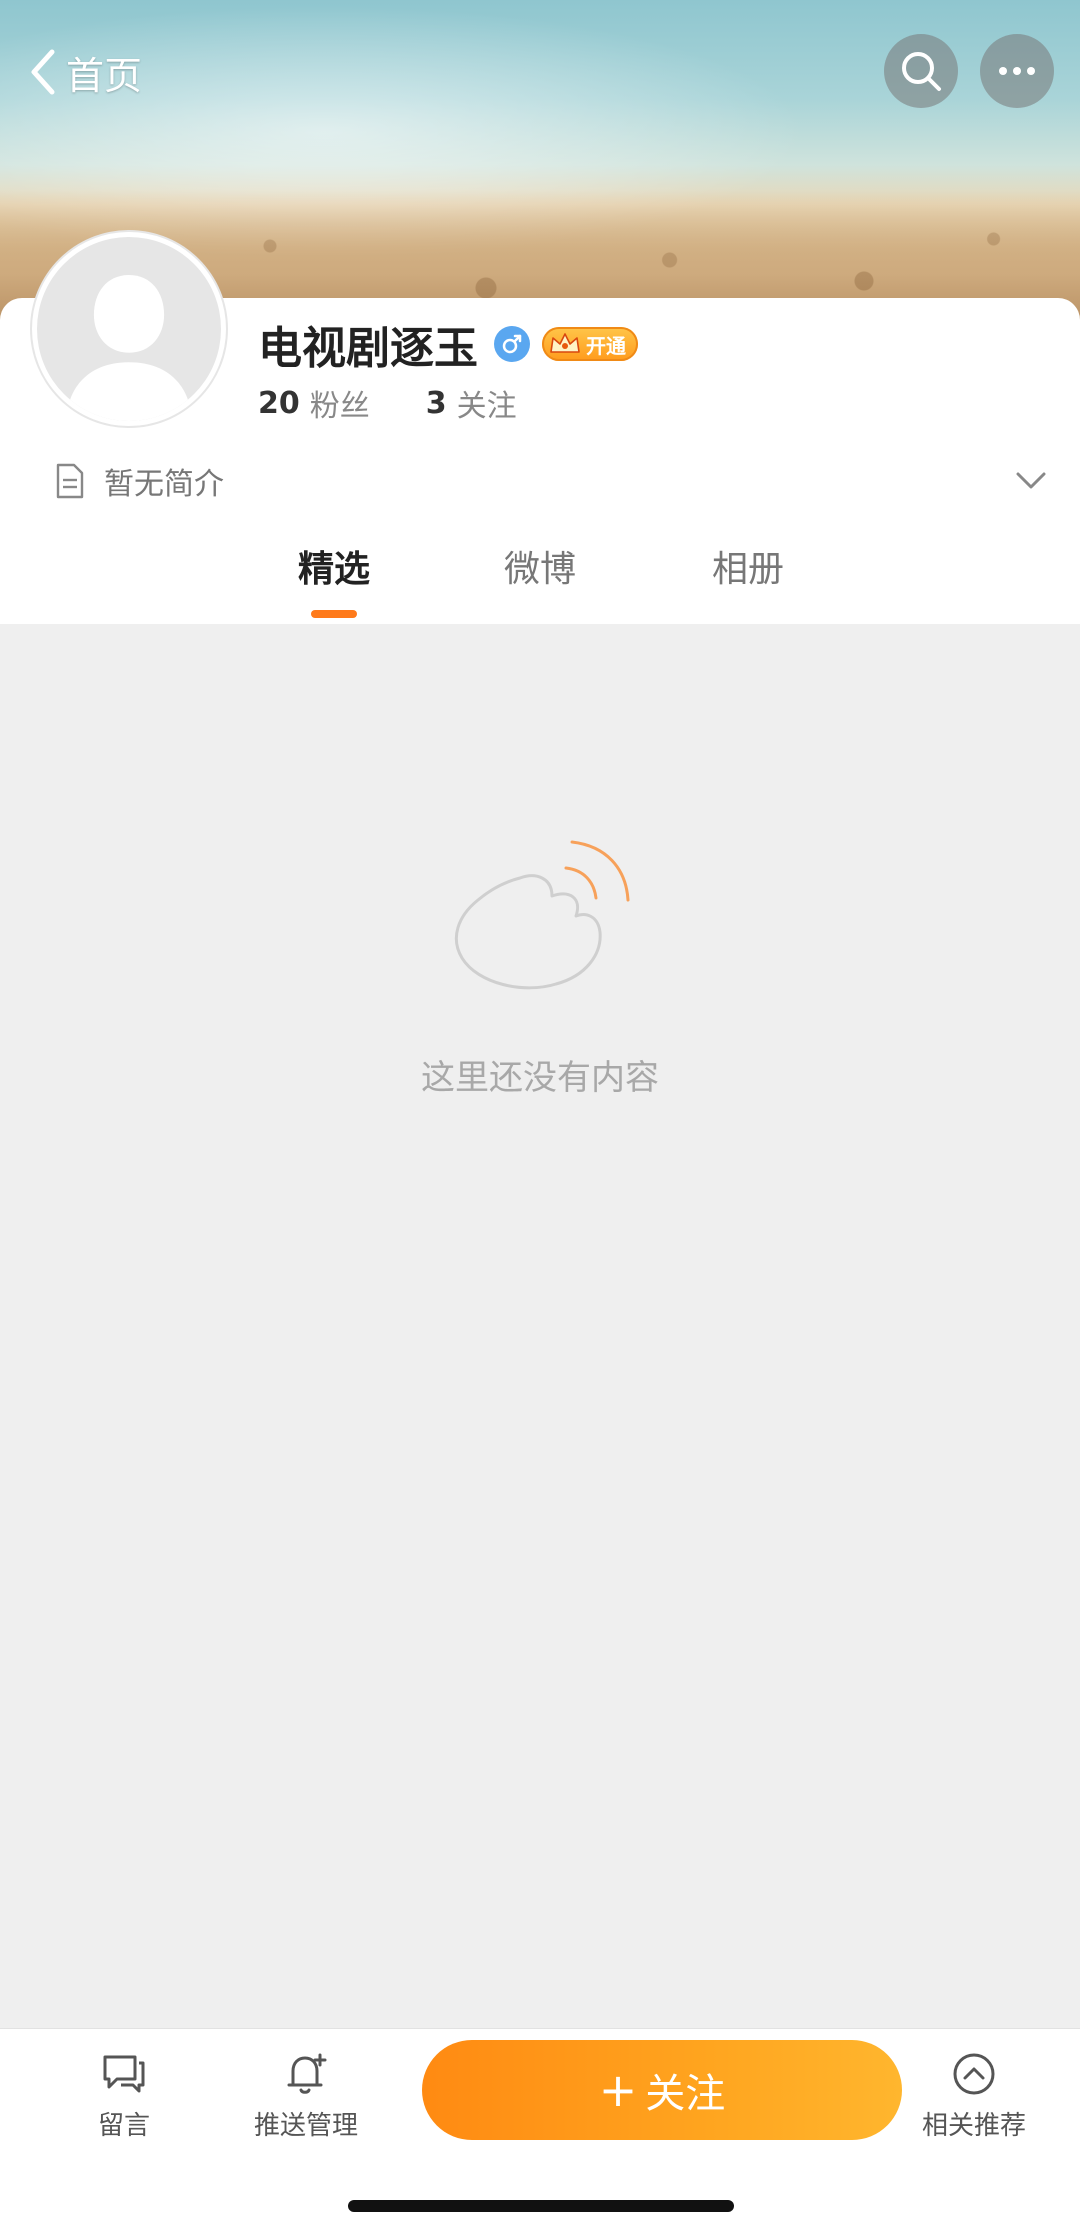  I want to click on more-icon, so click(1017, 71).